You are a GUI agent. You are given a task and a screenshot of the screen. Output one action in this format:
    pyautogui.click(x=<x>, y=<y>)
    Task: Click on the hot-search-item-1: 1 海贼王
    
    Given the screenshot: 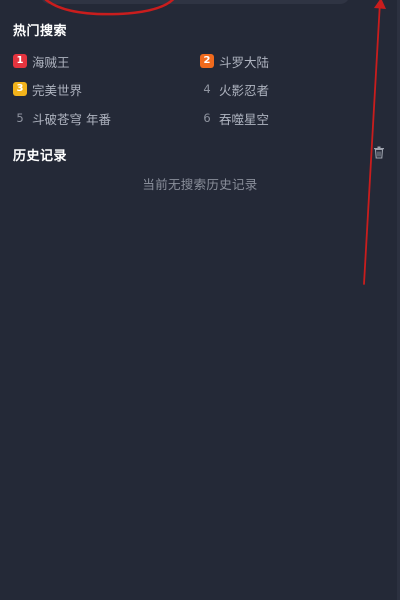 What is the action you would take?
    pyautogui.click(x=41, y=61)
    